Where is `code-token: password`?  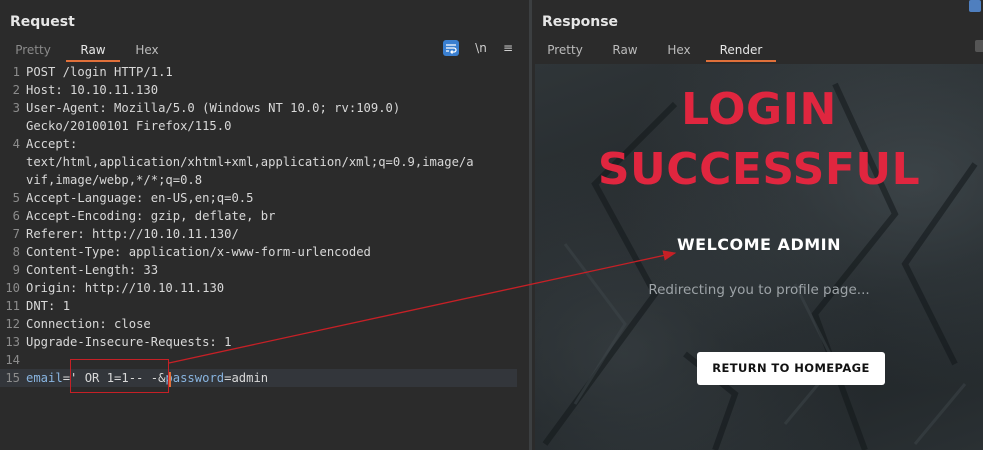
code-token: password is located at coordinates (195, 378).